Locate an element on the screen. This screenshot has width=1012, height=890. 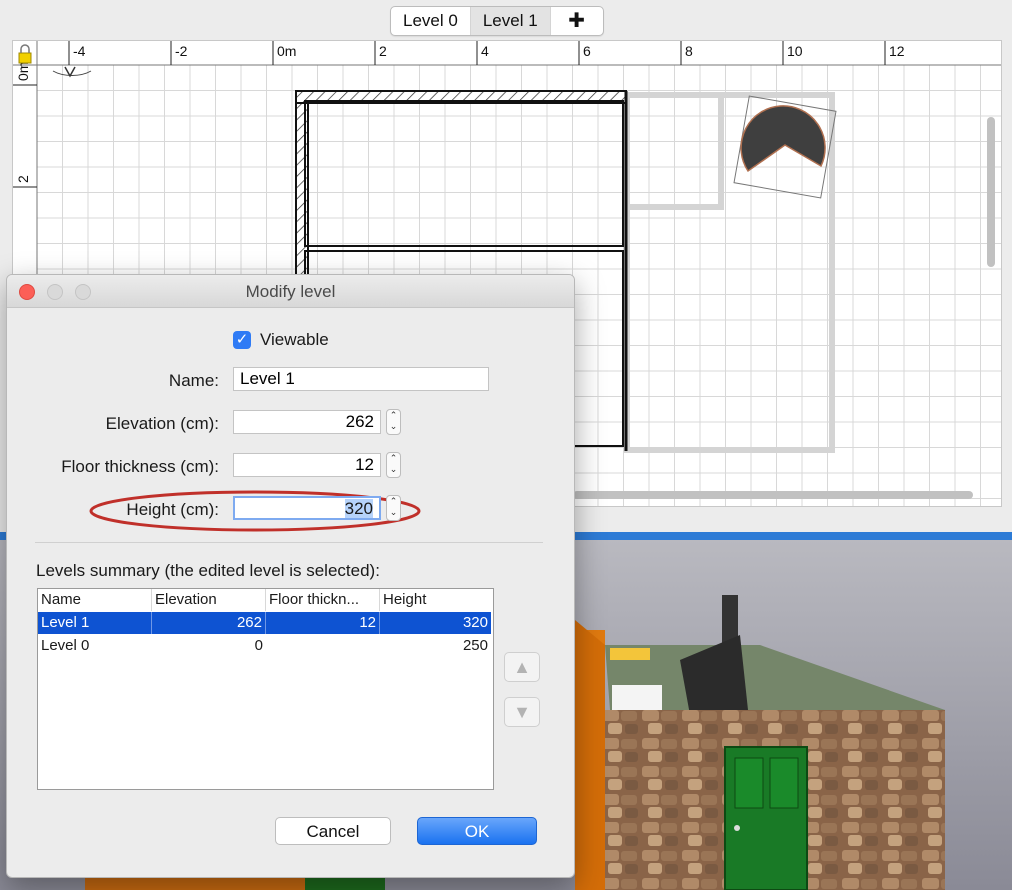
plan-vertical-scrollbar is located at coordinates (991, 192).